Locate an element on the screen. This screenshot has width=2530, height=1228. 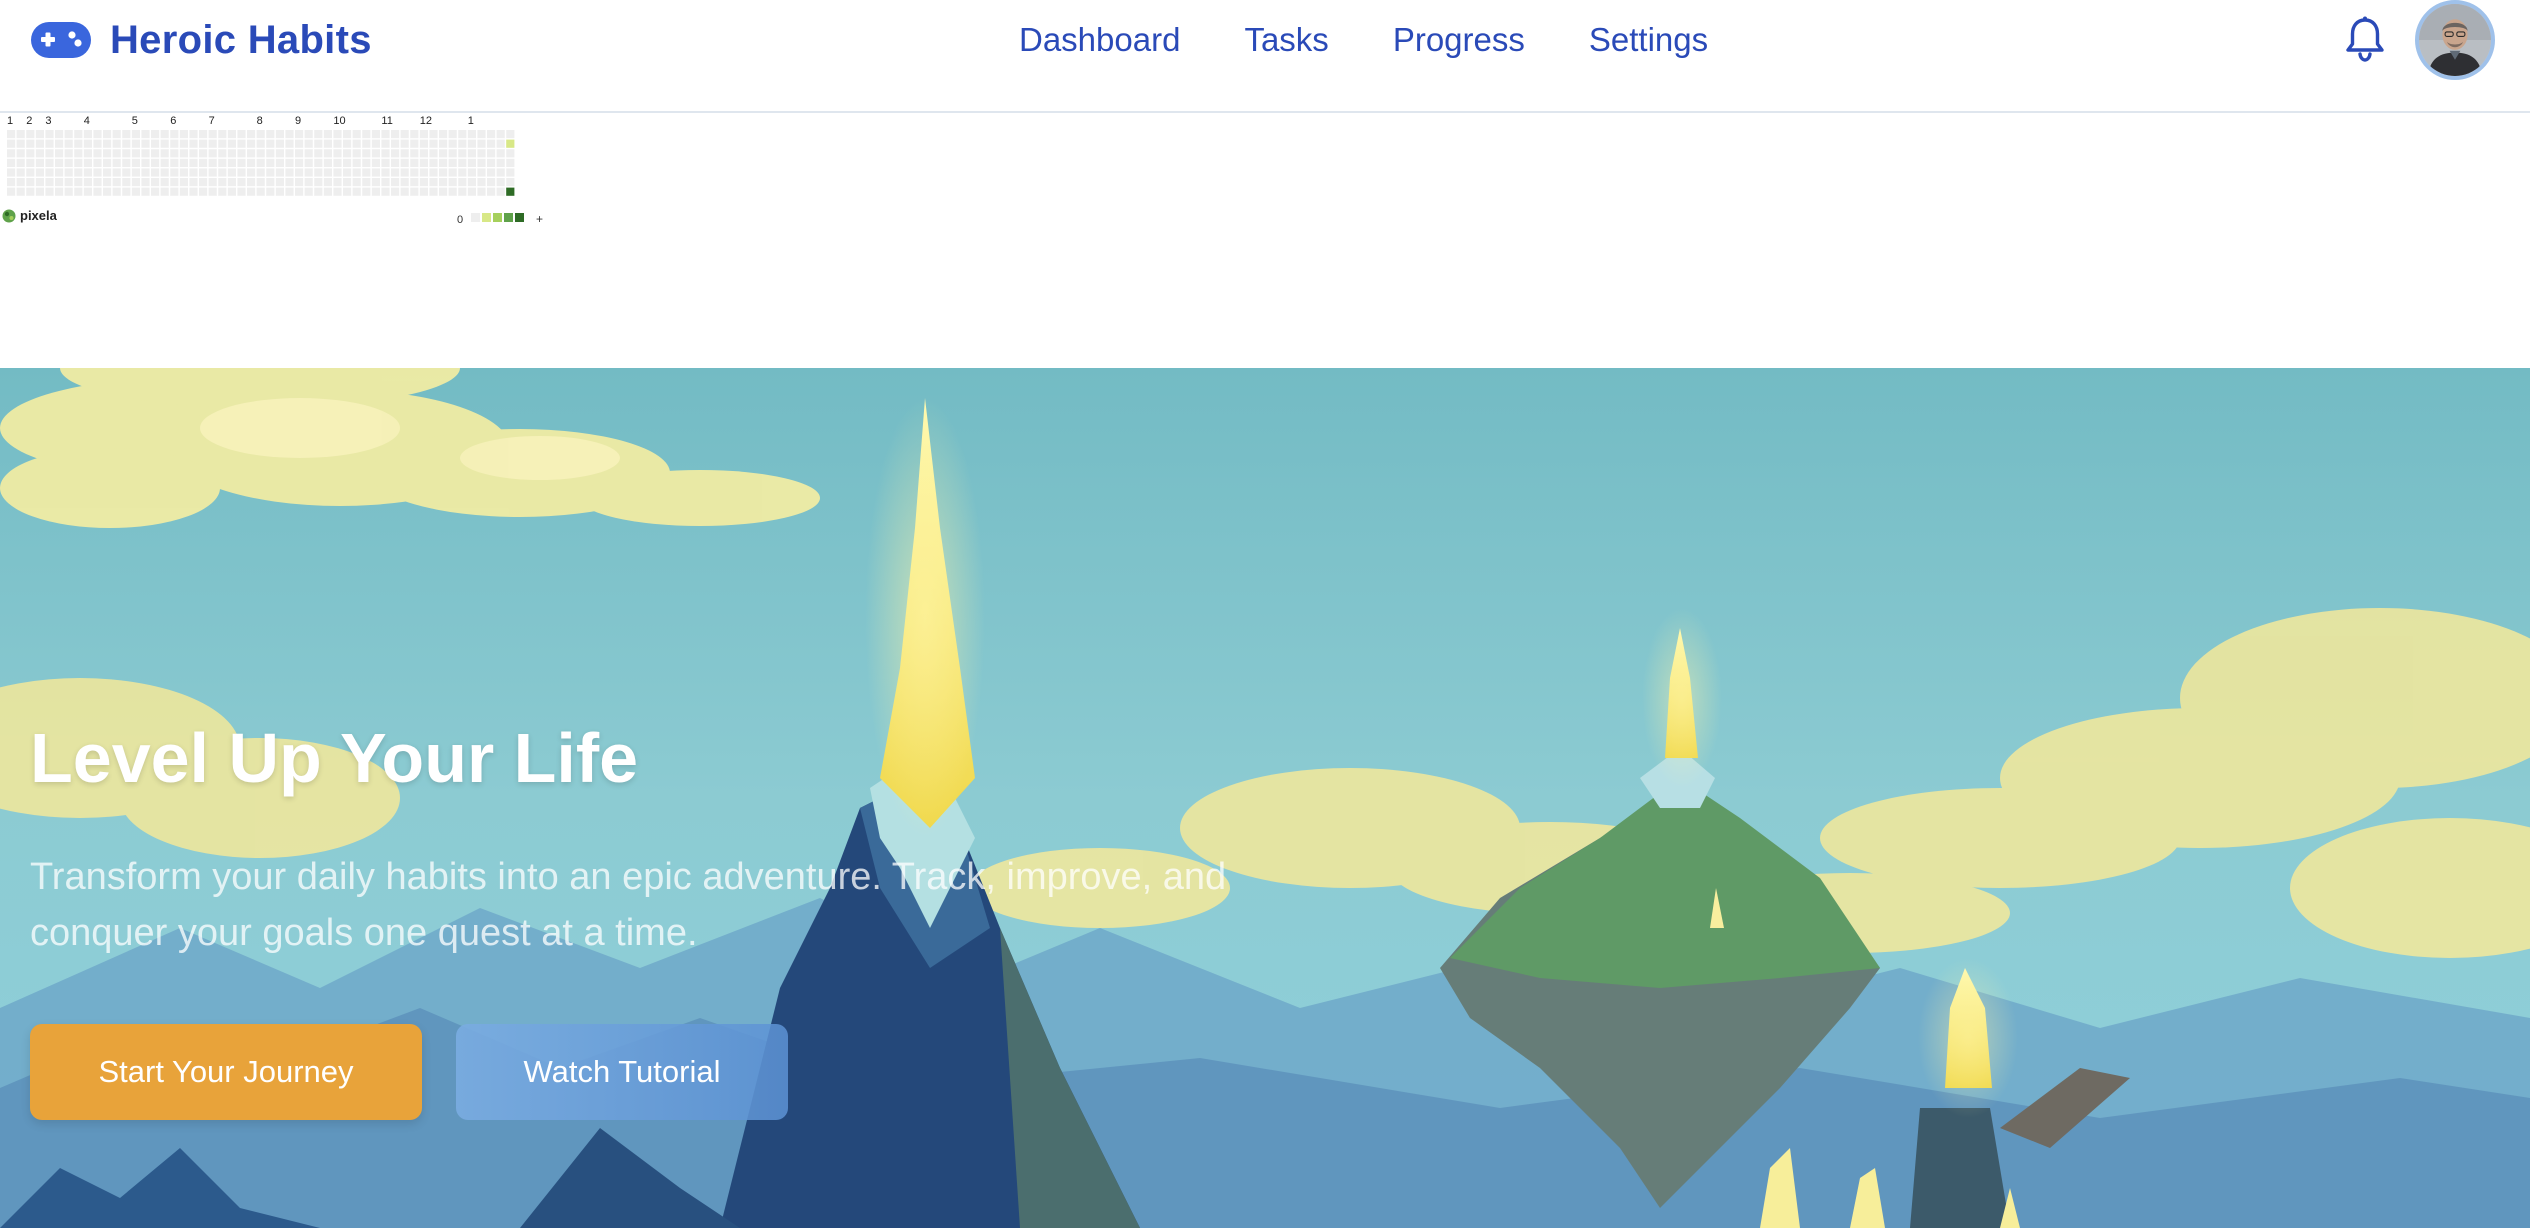
month-label: 5 is located at coordinates (135, 121).